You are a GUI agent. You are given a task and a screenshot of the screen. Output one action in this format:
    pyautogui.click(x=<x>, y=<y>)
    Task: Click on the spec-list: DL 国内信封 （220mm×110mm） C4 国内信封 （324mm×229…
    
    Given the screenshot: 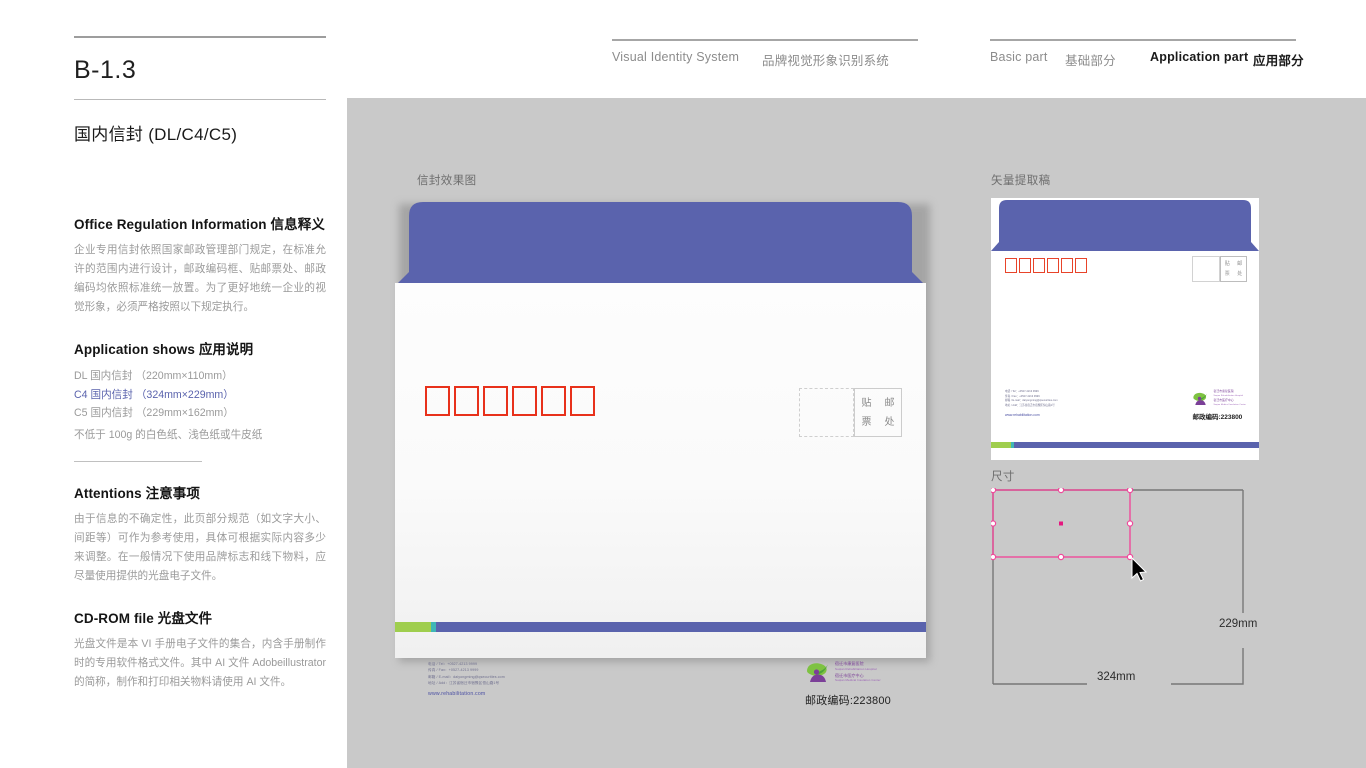 What is the action you would take?
    pyautogui.click(x=200, y=405)
    